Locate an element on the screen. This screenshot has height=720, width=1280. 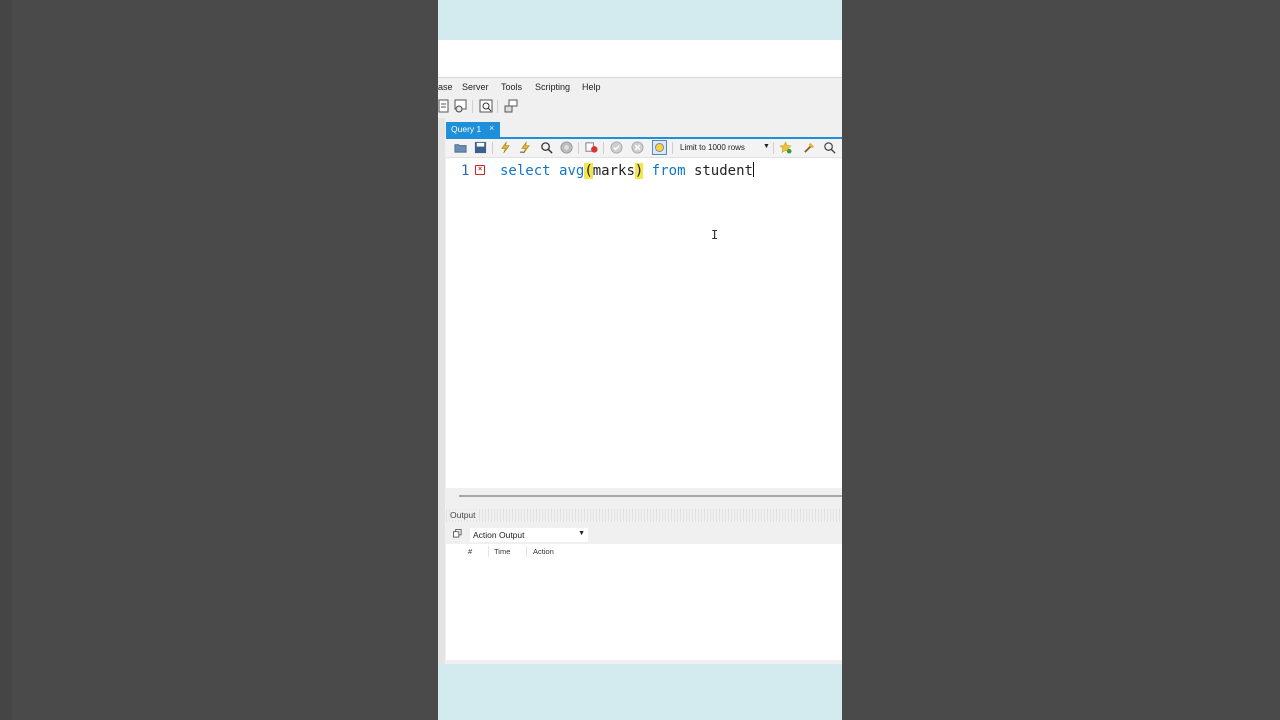
sql-code-line: select avg(marks) from student is located at coordinates (627, 170).